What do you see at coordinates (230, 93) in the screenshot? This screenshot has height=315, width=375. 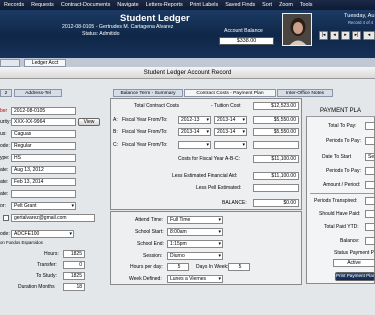 I see `subtab-contract-costs: Contract Costs - Payment Plan` at bounding box center [230, 93].